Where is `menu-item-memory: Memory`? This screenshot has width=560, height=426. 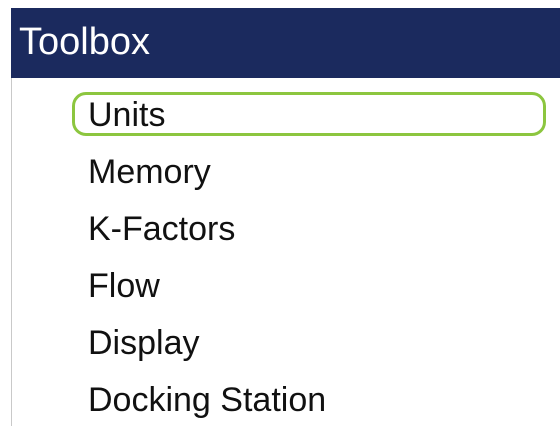
menu-item-memory: Memory is located at coordinates (309, 171).